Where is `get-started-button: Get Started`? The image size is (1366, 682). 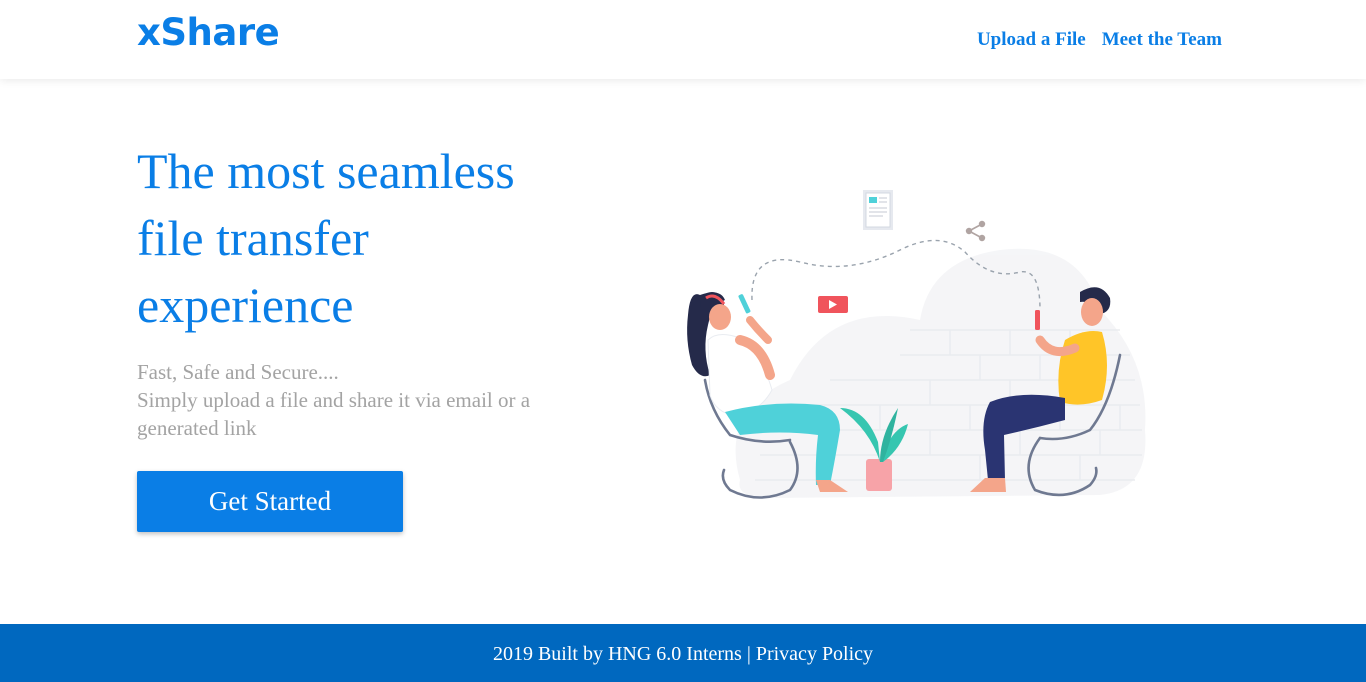 get-started-button: Get Started is located at coordinates (270, 501).